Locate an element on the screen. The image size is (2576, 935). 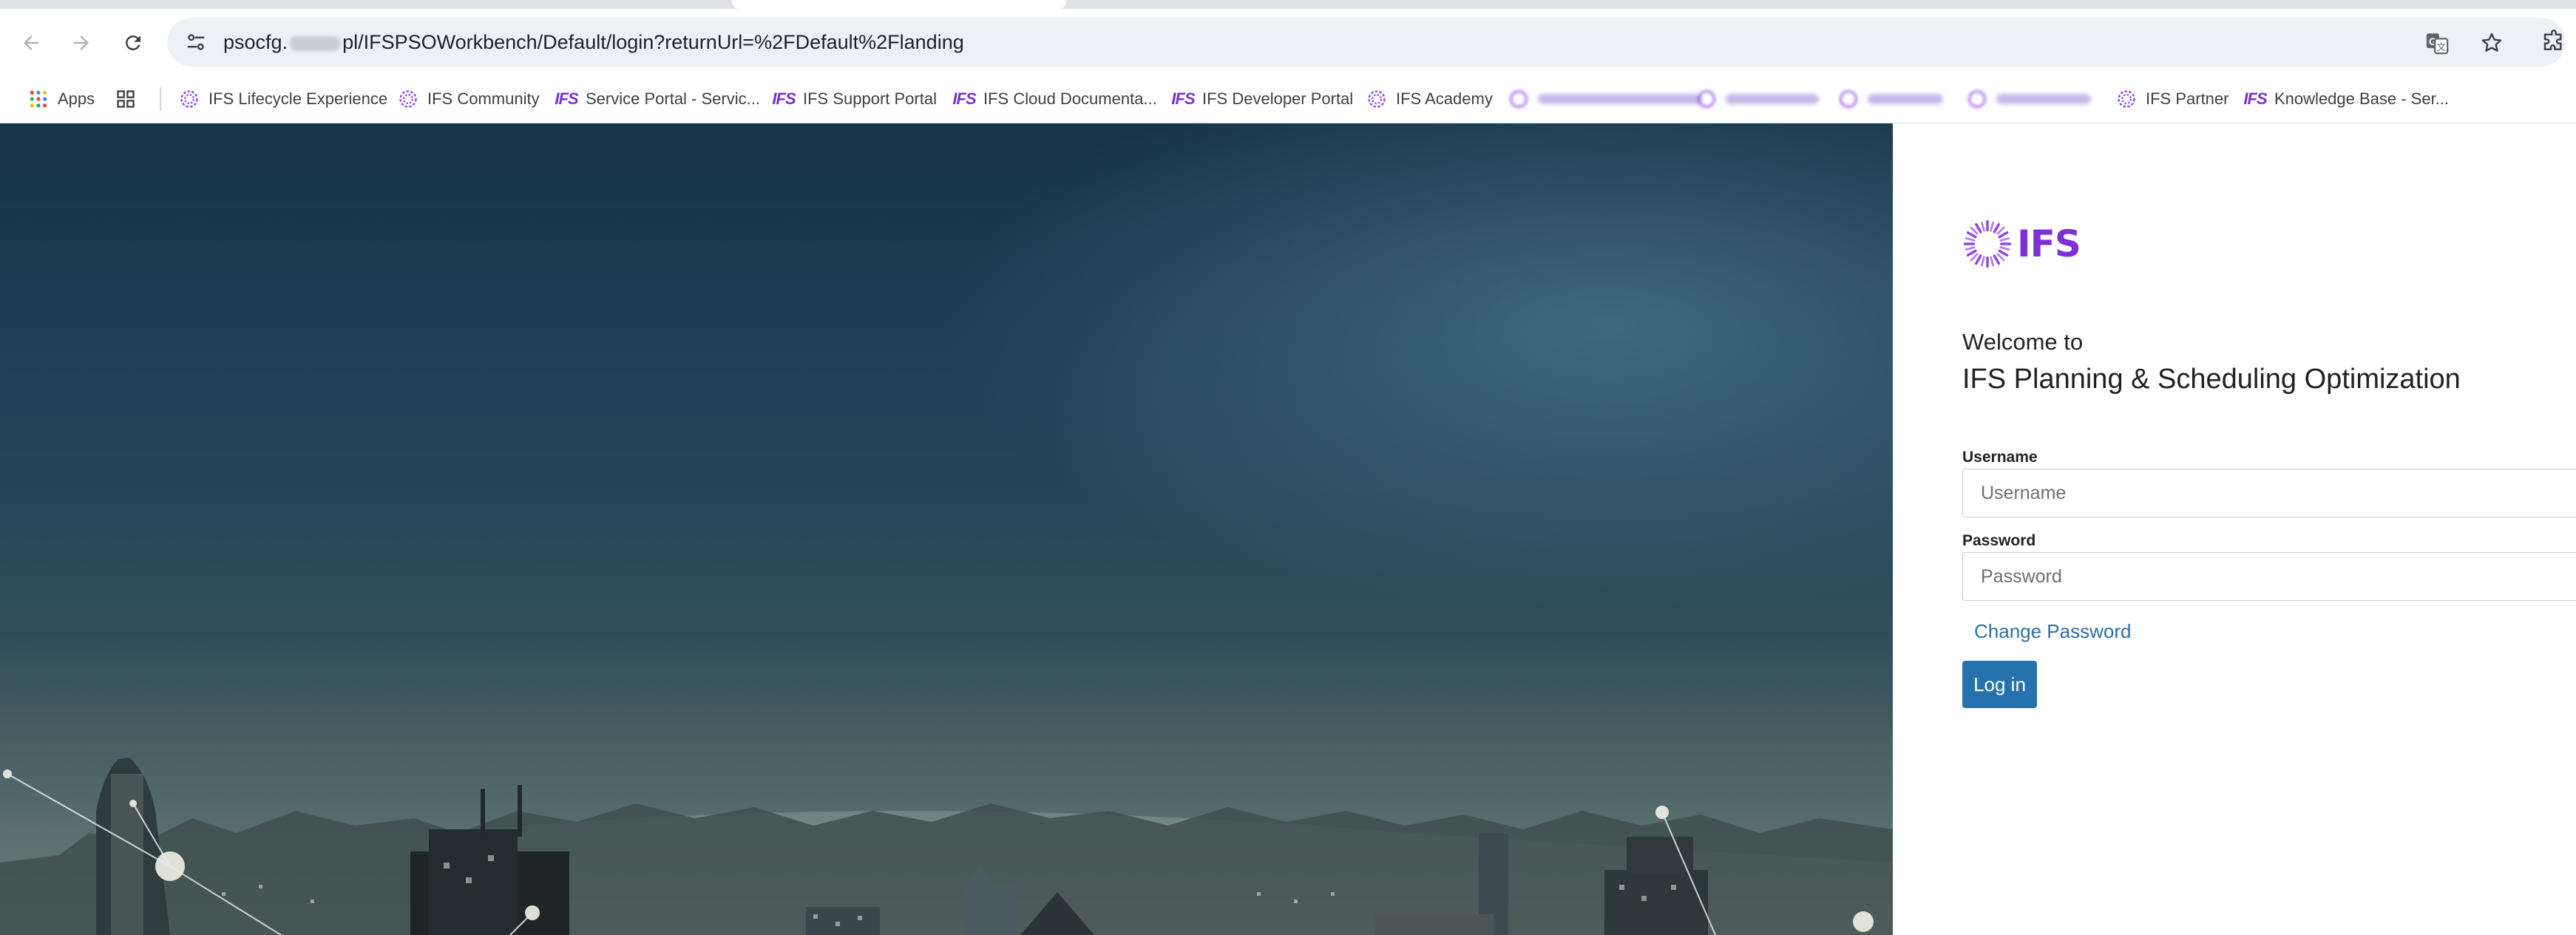
password-label: Password is located at coordinates (1999, 540).